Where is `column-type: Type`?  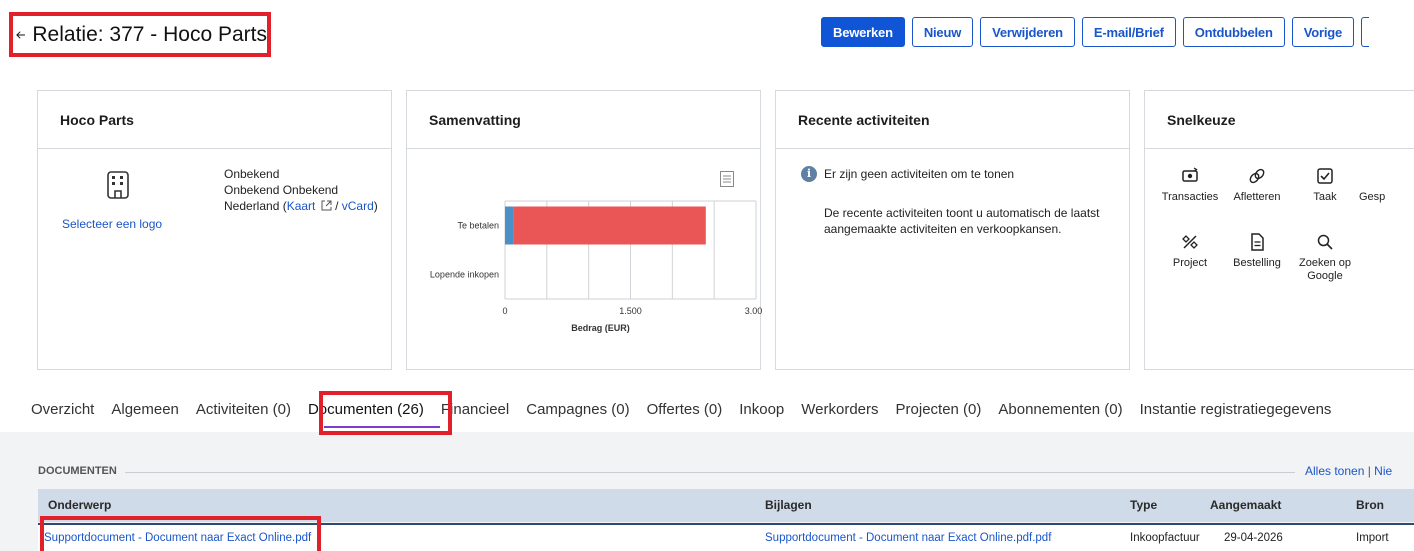
column-type: Type is located at coordinates (1143, 505).